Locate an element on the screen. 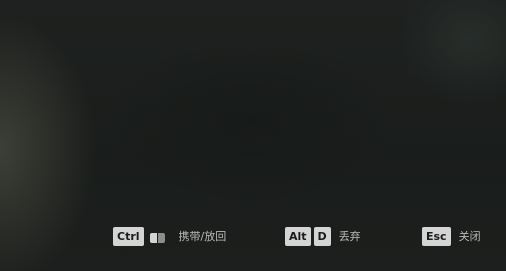 This screenshot has height=271, width=506. discard-hint: Alt D 丢弃 is located at coordinates (323, 236).